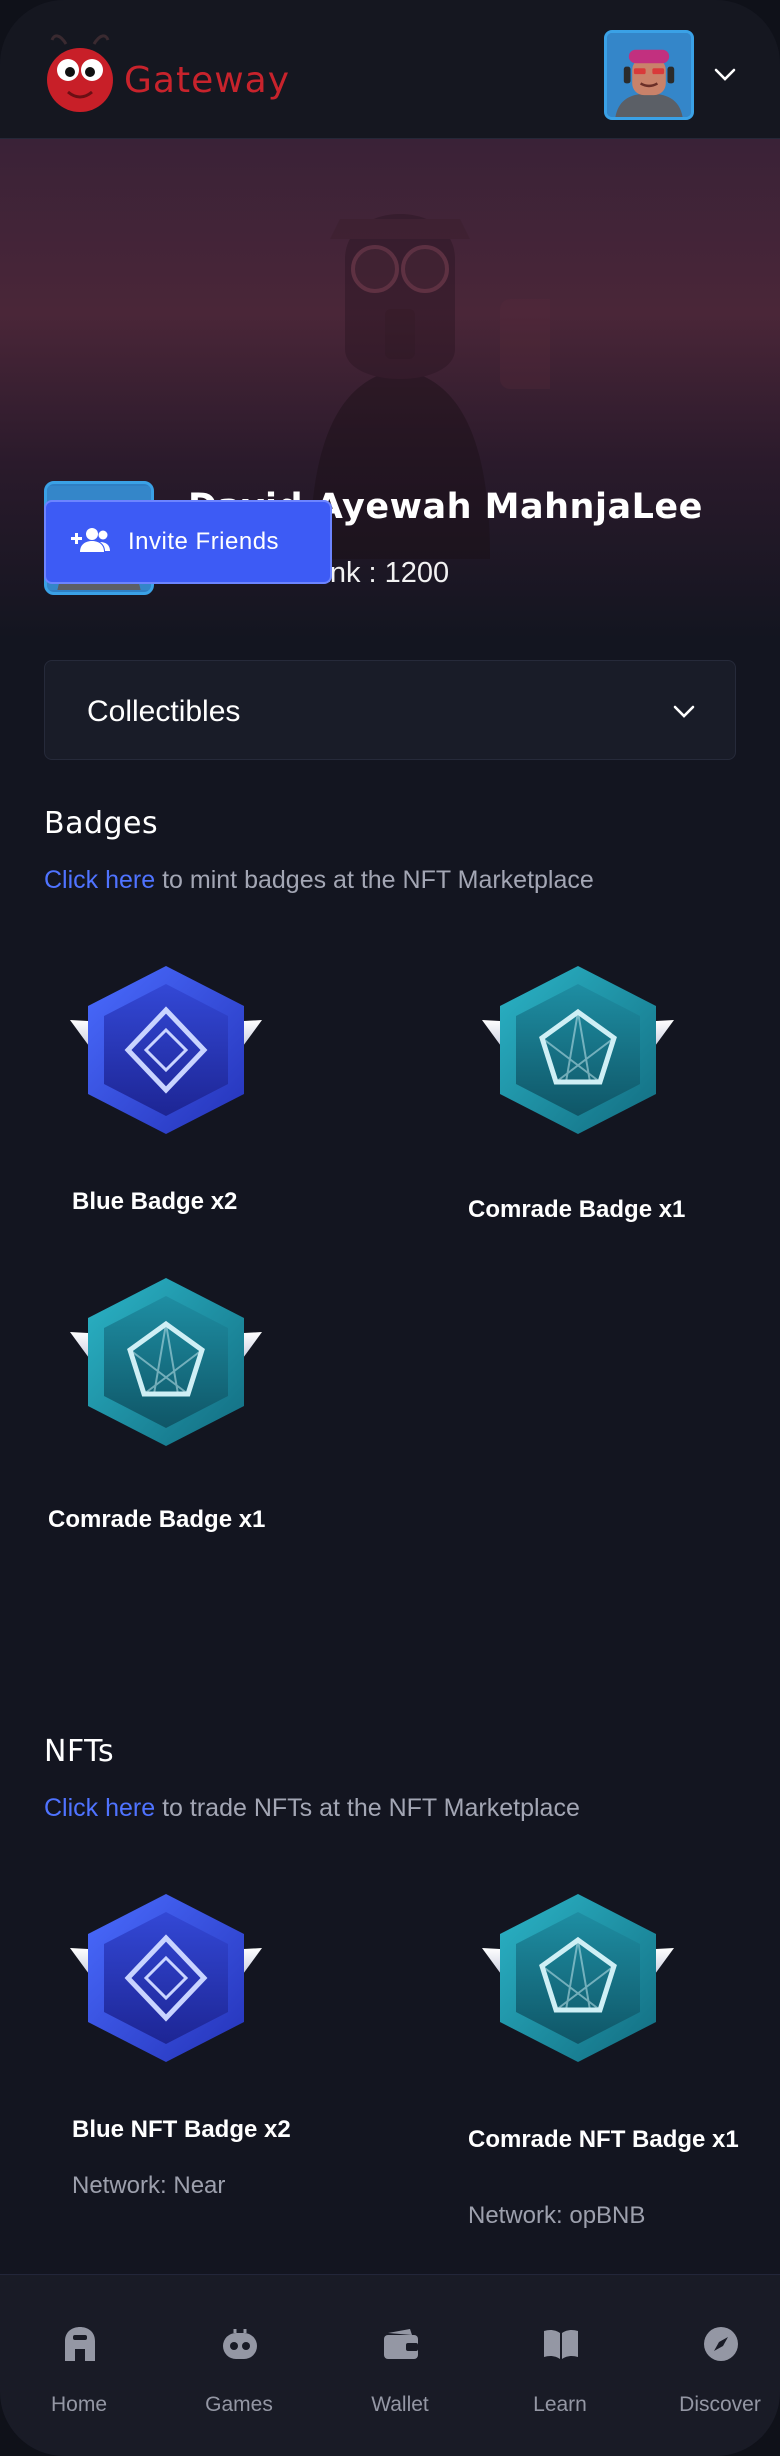 Image resolution: width=780 pixels, height=2456 pixels. I want to click on nav-label: Home, so click(79, 2404).